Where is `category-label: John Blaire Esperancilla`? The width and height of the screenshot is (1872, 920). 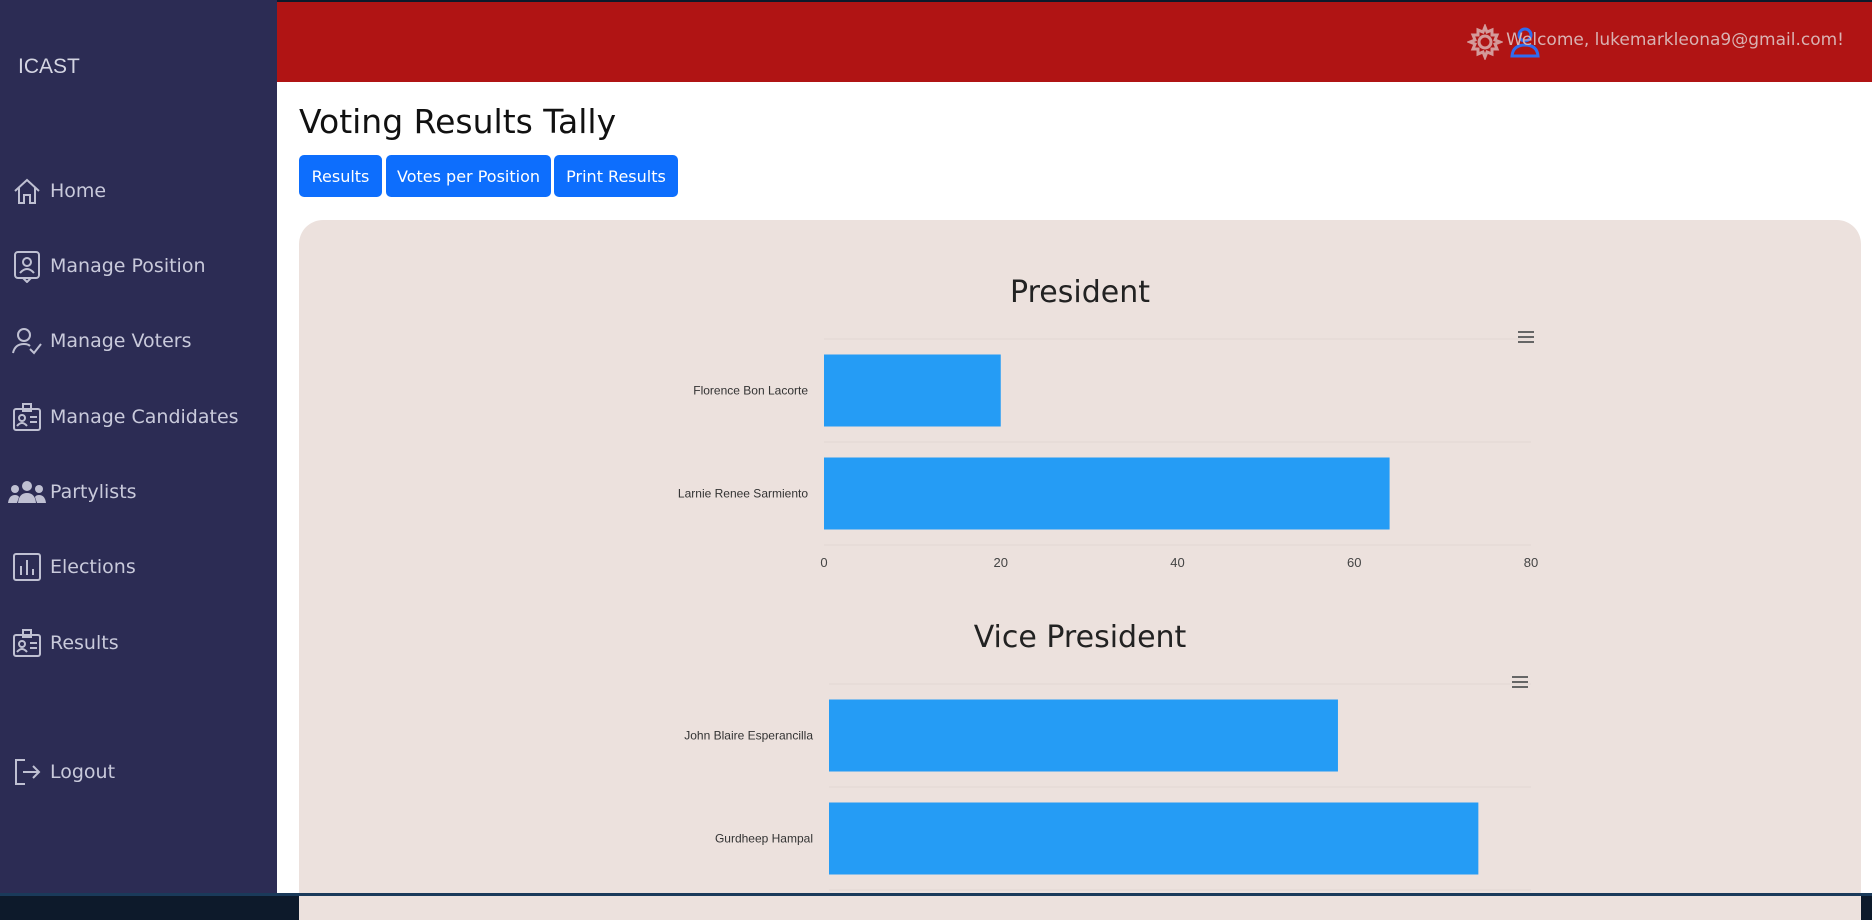 category-label: John Blaire Esperancilla is located at coordinates (748, 736).